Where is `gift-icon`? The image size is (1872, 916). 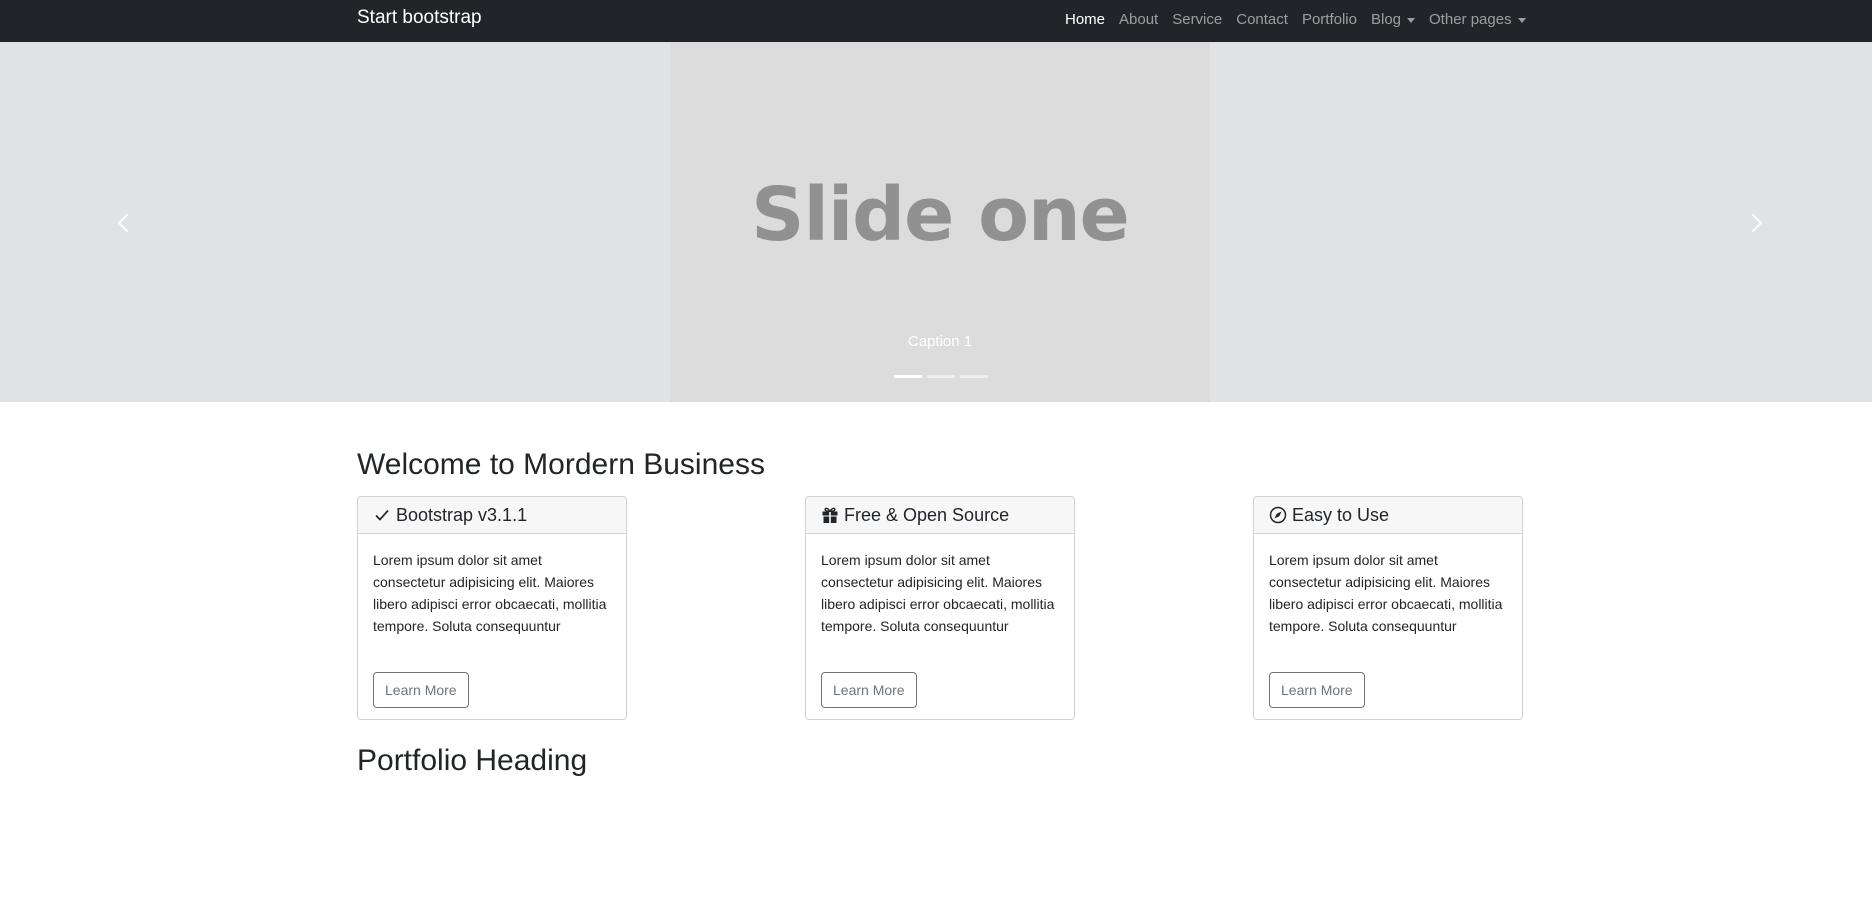
gift-icon is located at coordinates (830, 515).